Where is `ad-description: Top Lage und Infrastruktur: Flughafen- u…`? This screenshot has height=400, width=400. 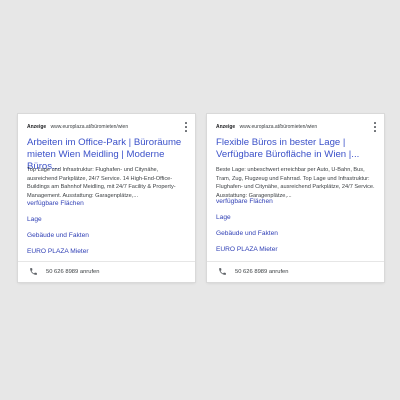
ad-description: Top Lage und Infrastruktur: Flughafen- u… is located at coordinates (101, 183).